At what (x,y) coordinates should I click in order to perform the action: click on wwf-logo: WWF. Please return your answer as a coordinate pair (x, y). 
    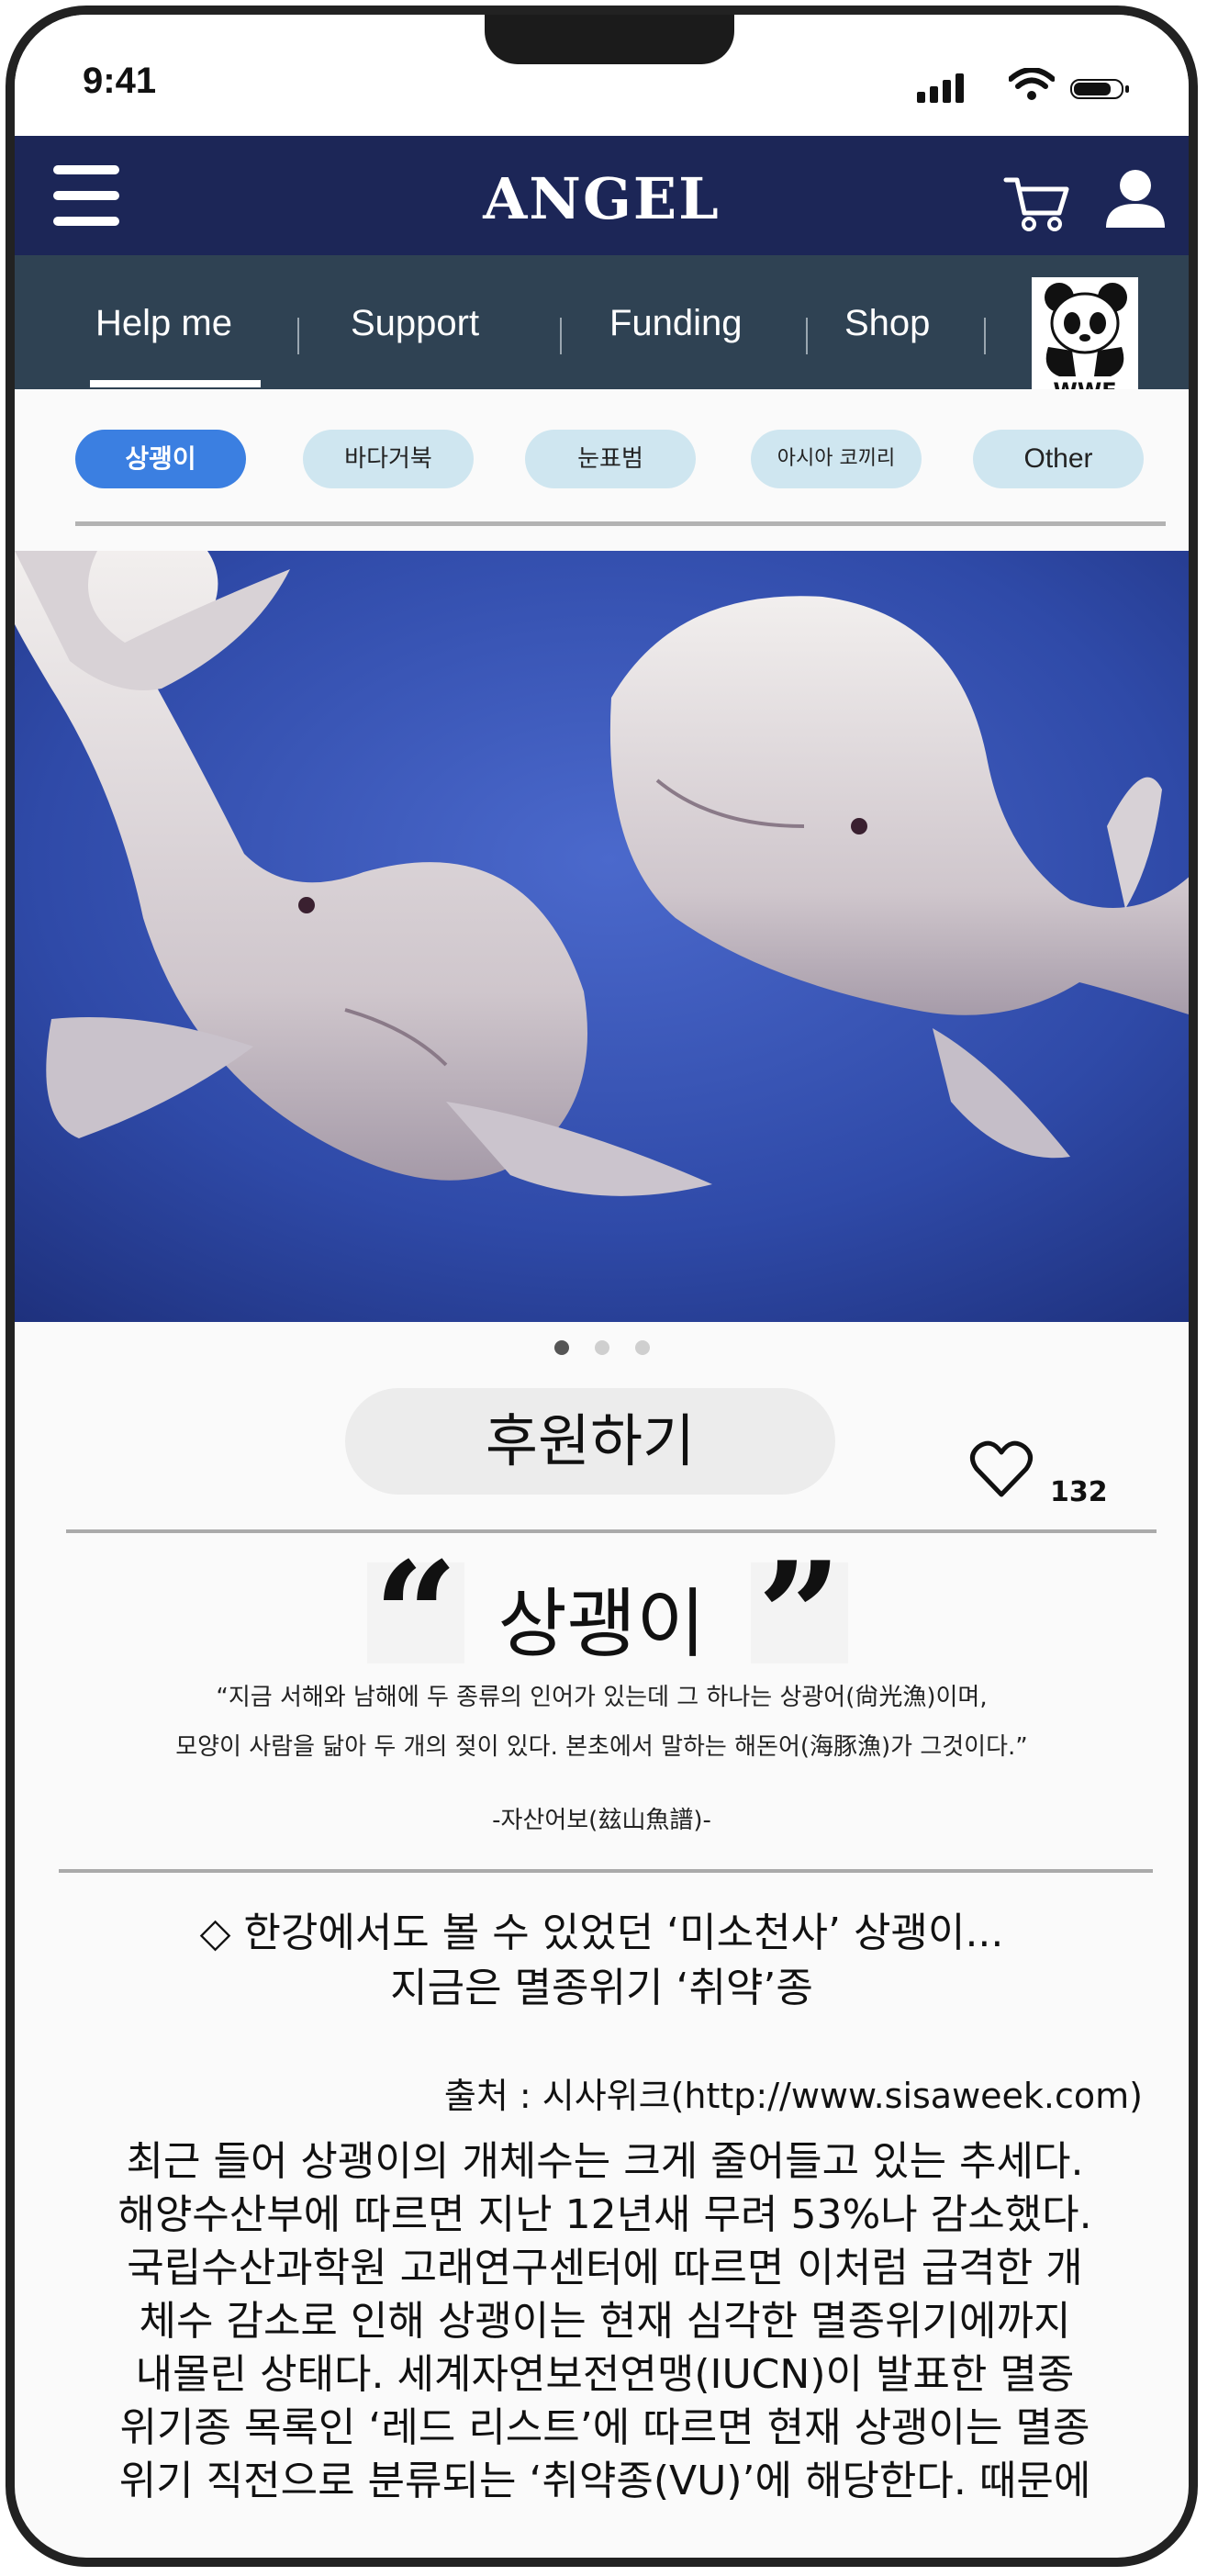
    Looking at the image, I should click on (1085, 340).